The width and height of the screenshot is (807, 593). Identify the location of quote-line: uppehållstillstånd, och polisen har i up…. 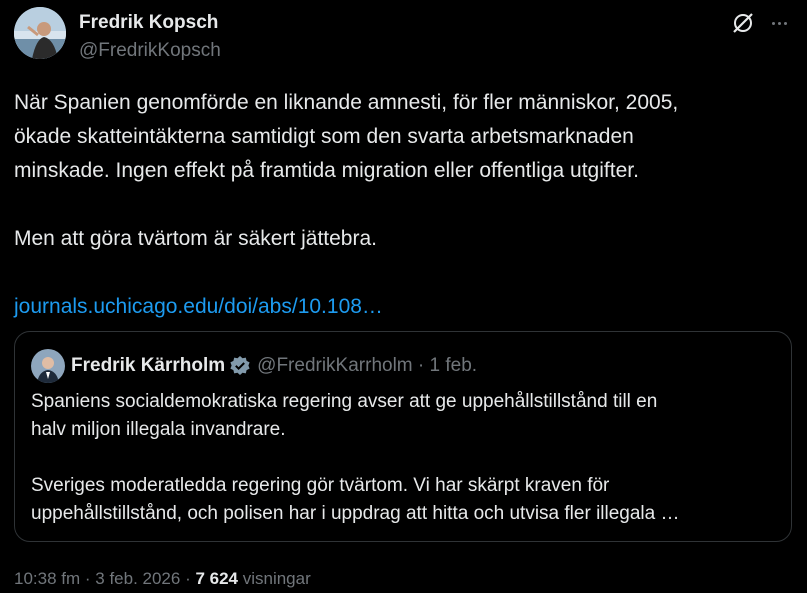
(355, 513).